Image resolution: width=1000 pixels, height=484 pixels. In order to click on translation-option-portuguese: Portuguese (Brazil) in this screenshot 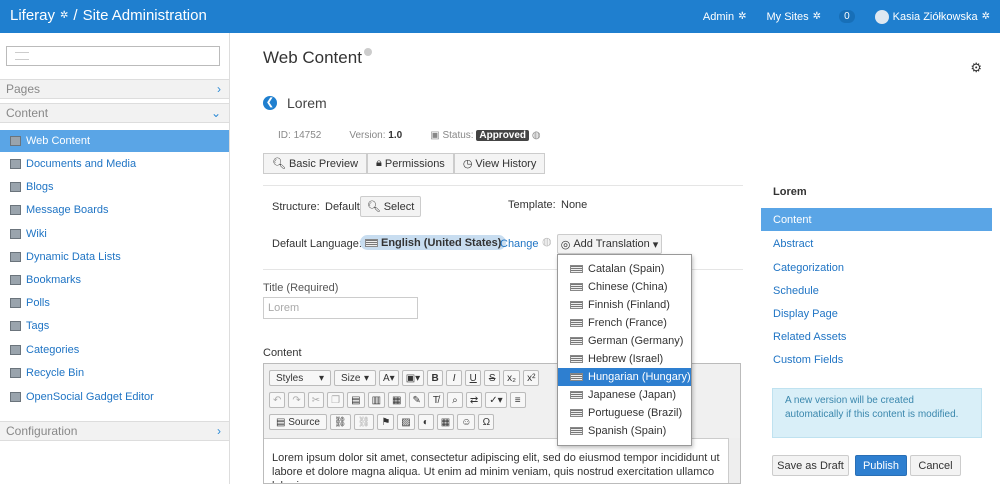, I will do `click(624, 413)`.